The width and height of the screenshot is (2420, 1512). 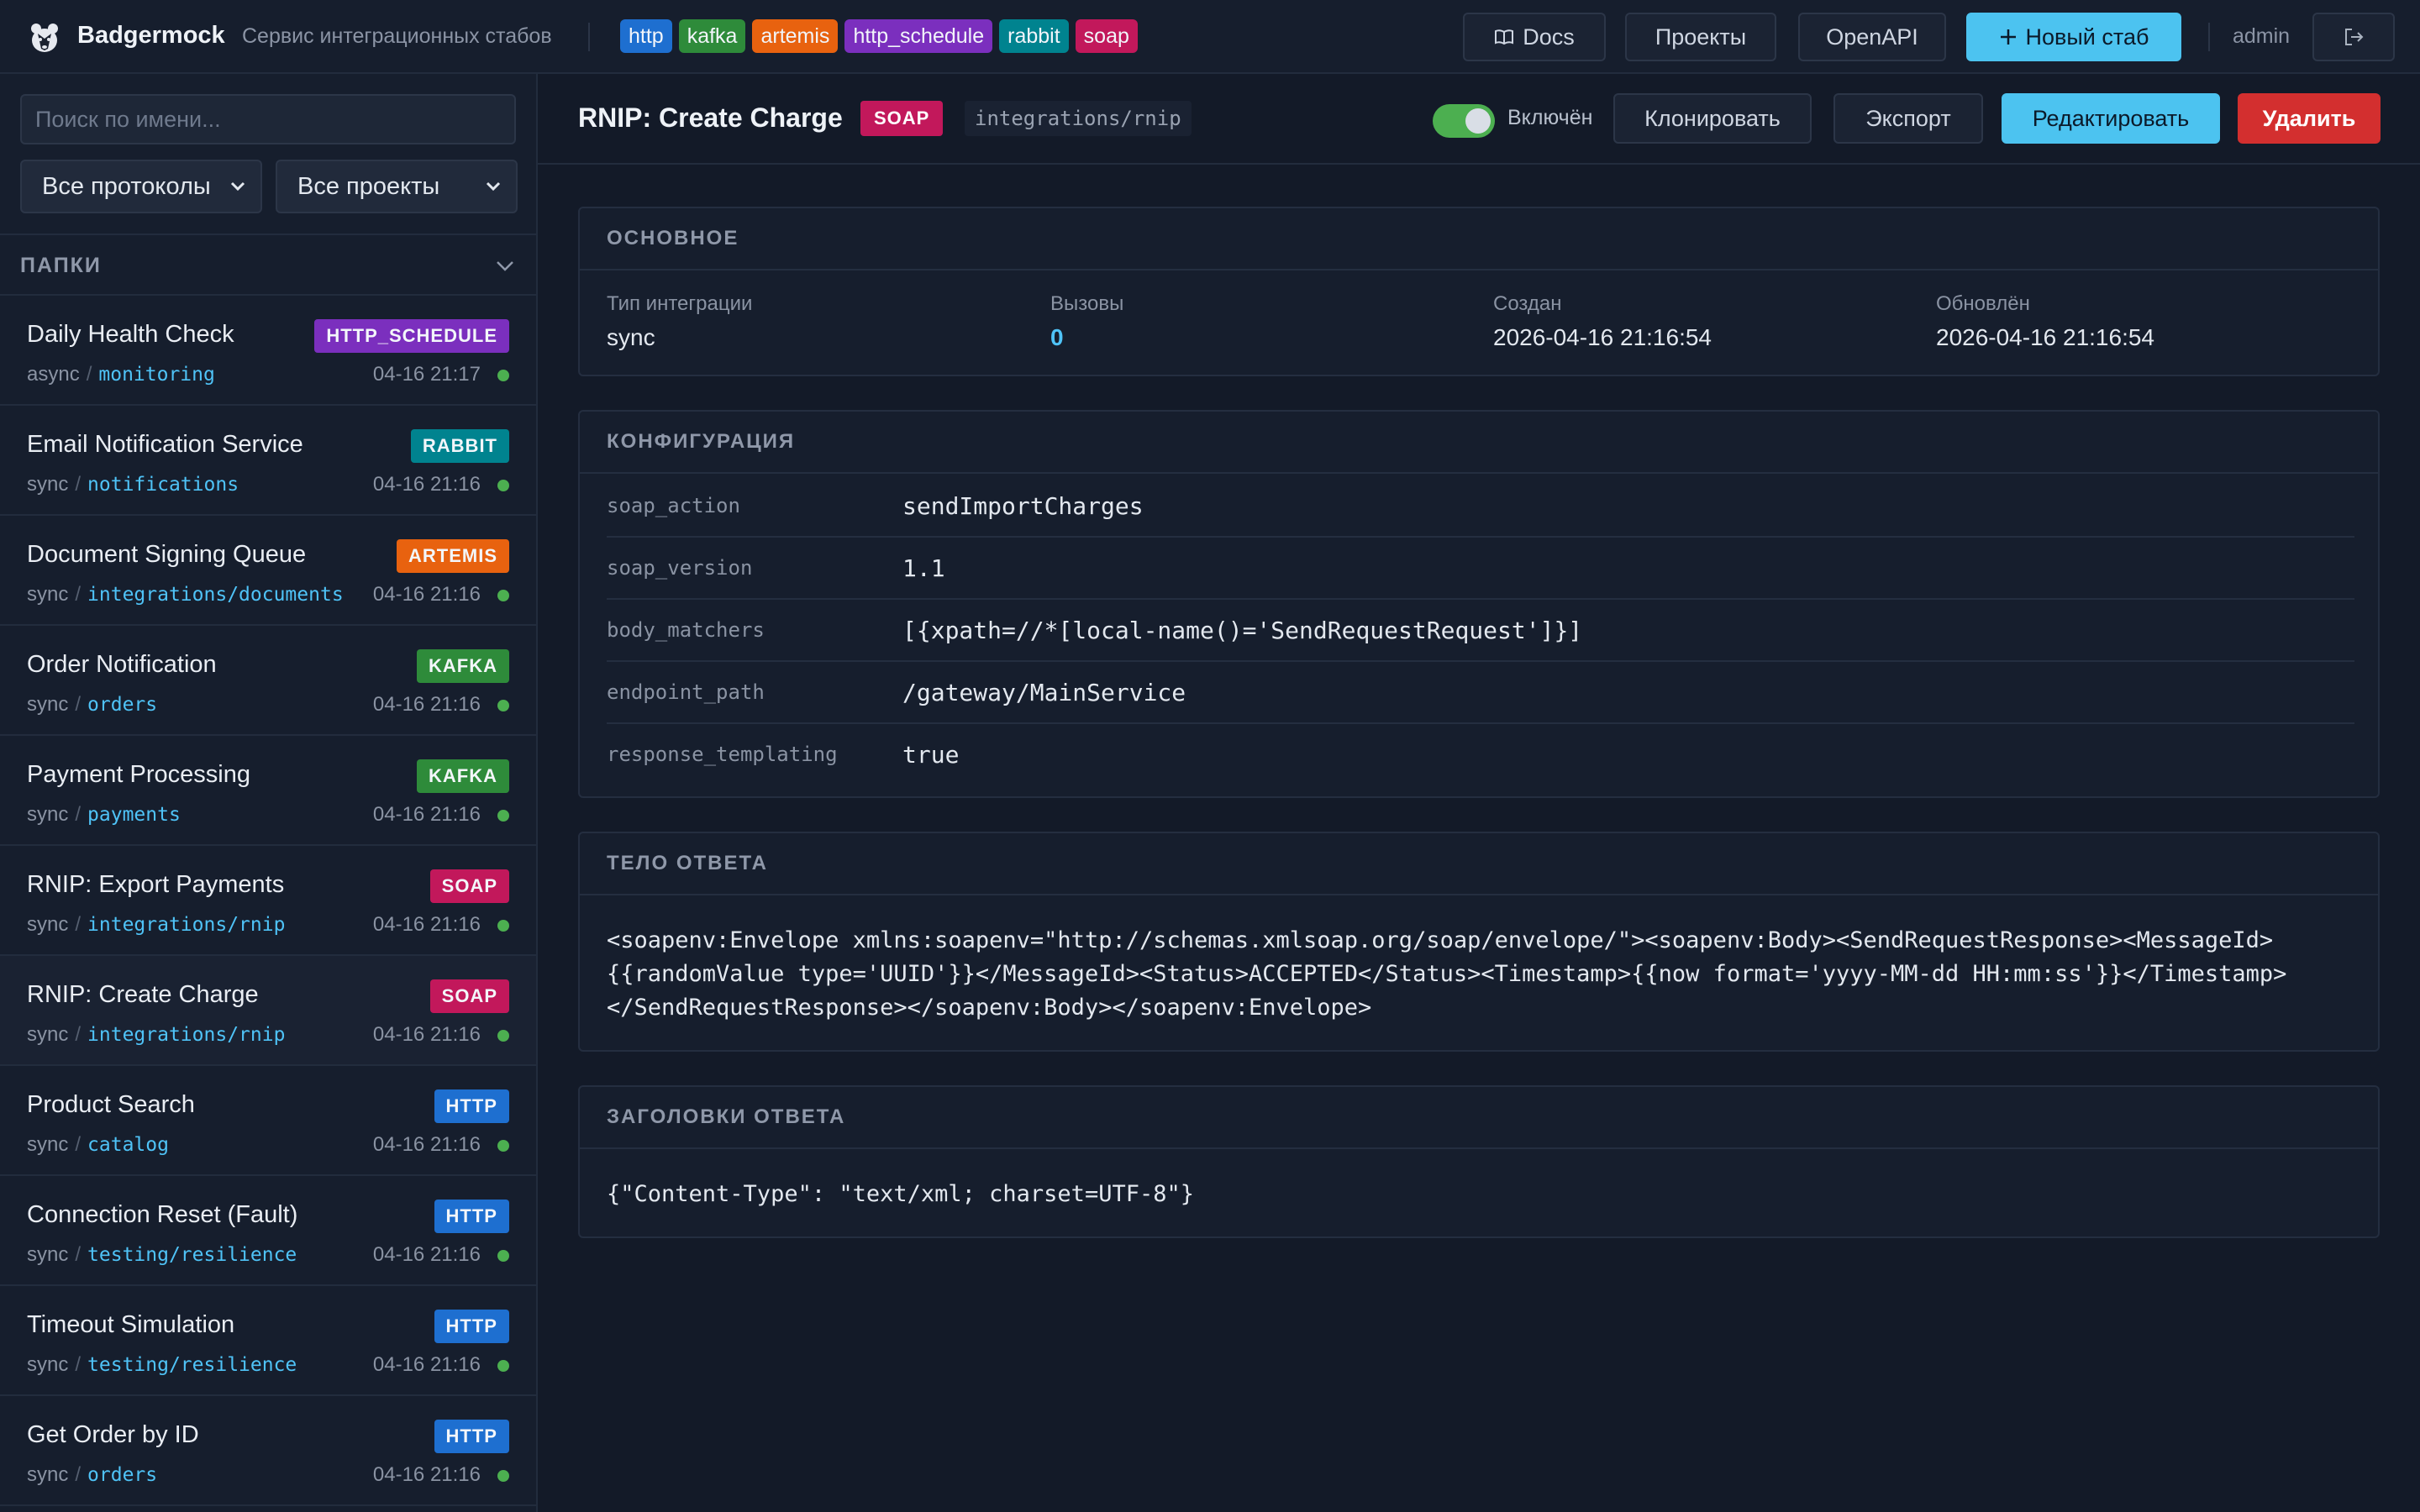 I want to click on clone-button: Клонировать, so click(x=1712, y=118).